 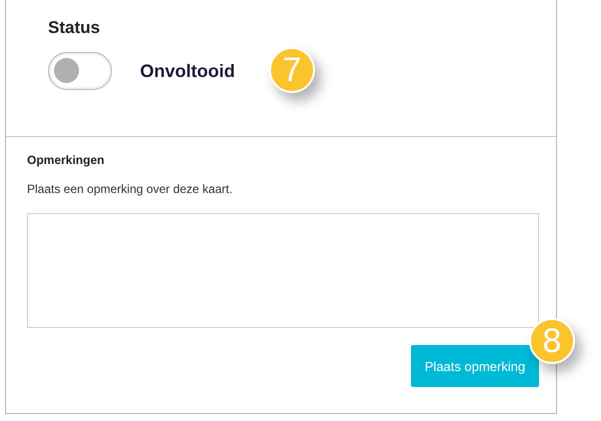 I want to click on comments-description: Plaats een opmerking over deze kaart., so click(x=130, y=189).